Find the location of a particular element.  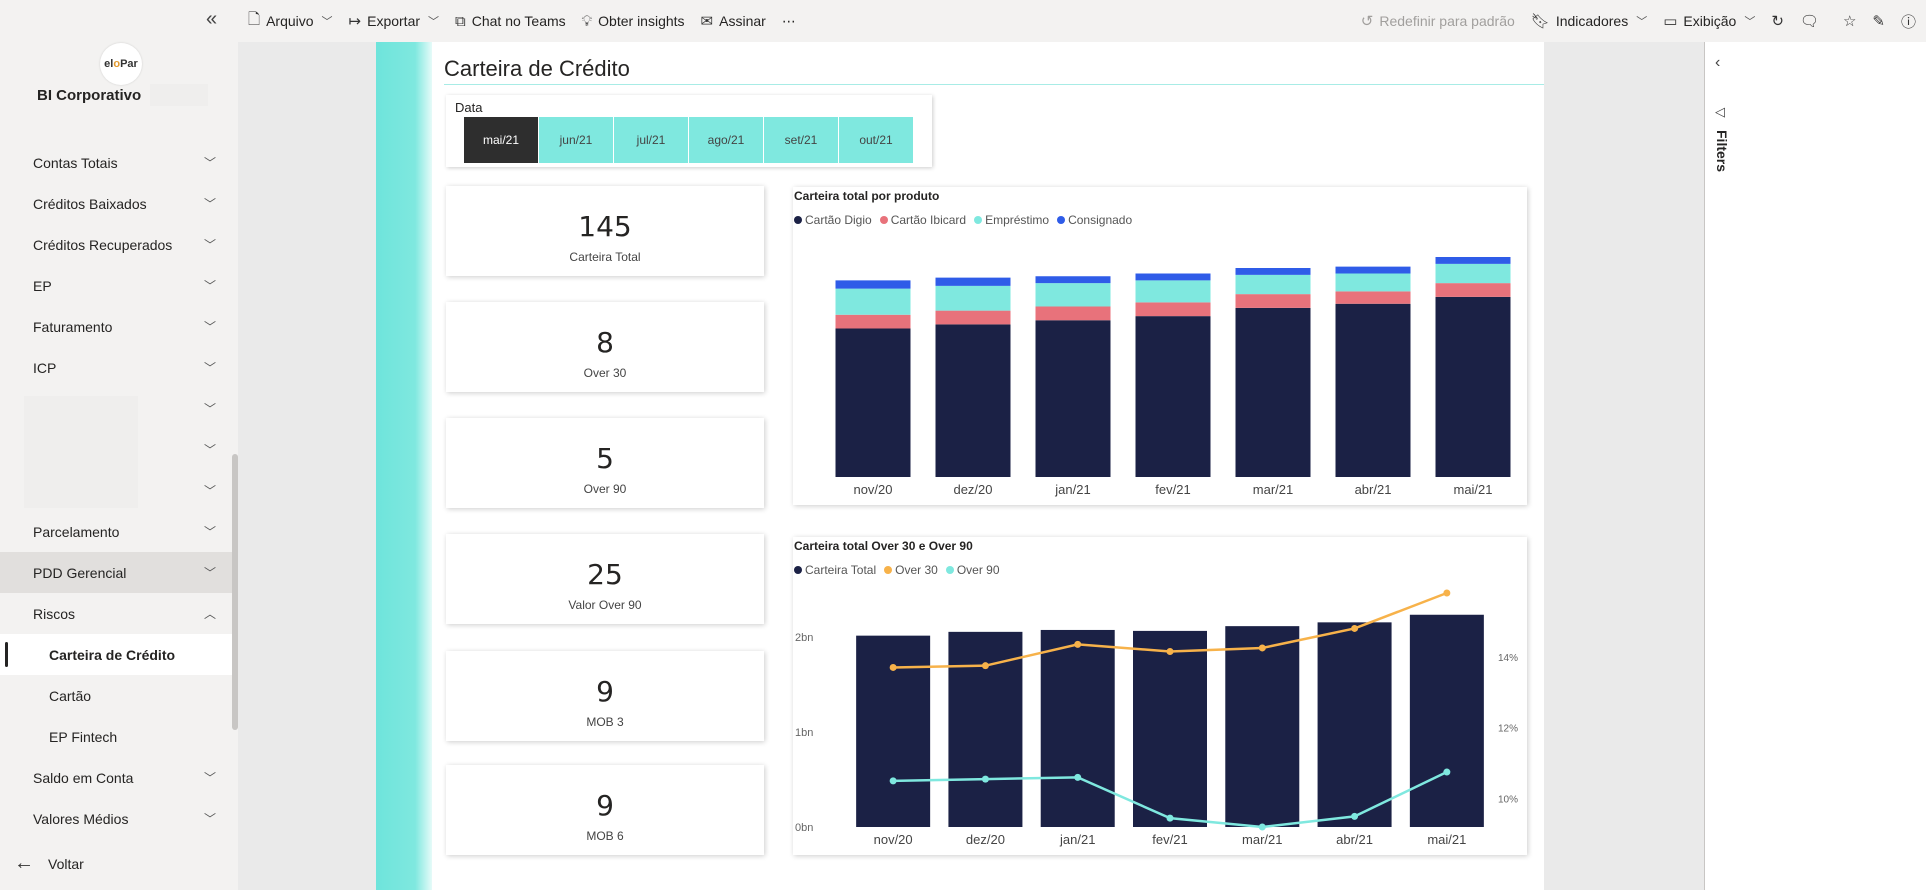

redacted-block is located at coordinates (81, 452).